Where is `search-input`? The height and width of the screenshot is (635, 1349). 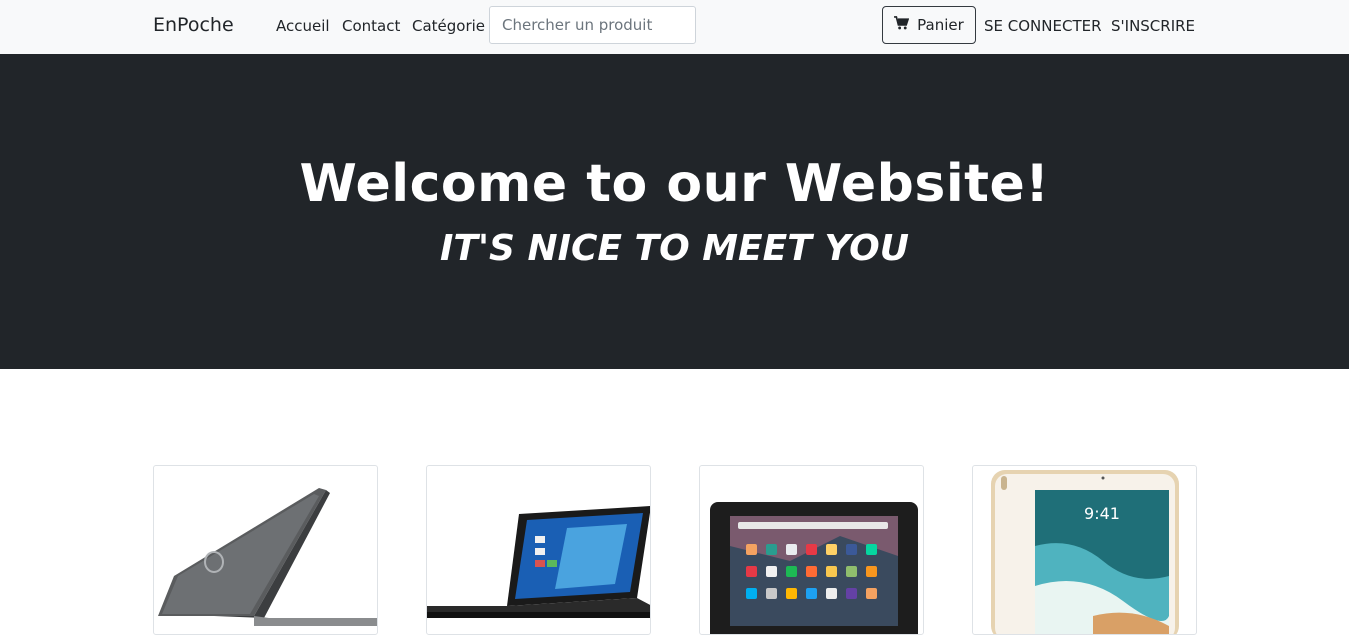
search-input is located at coordinates (592, 25).